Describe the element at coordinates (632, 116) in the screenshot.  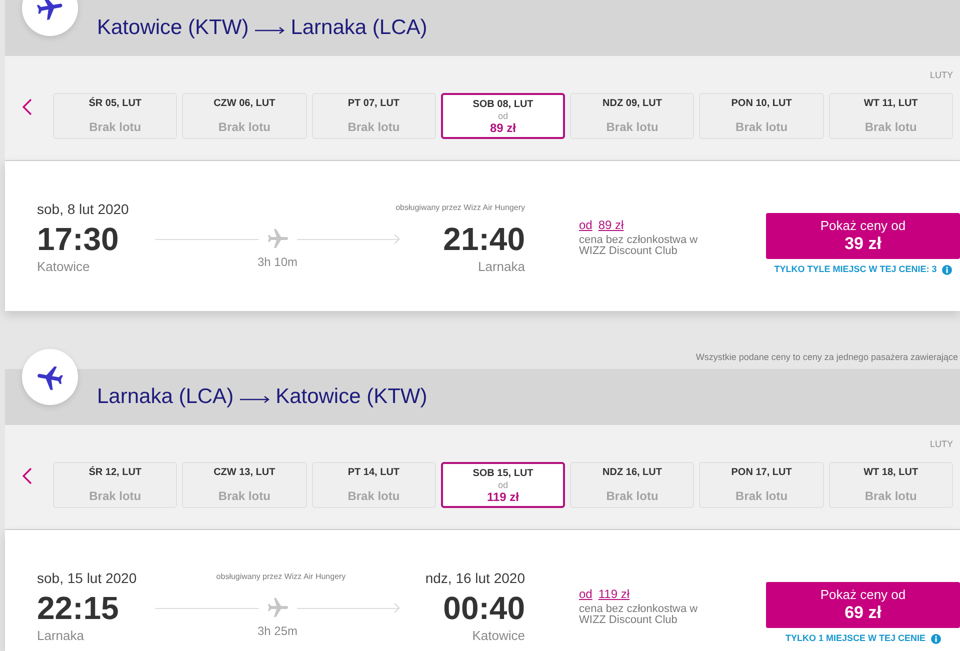
I see `date-tile: NDZ 09, LUT Brak lotu` at that location.